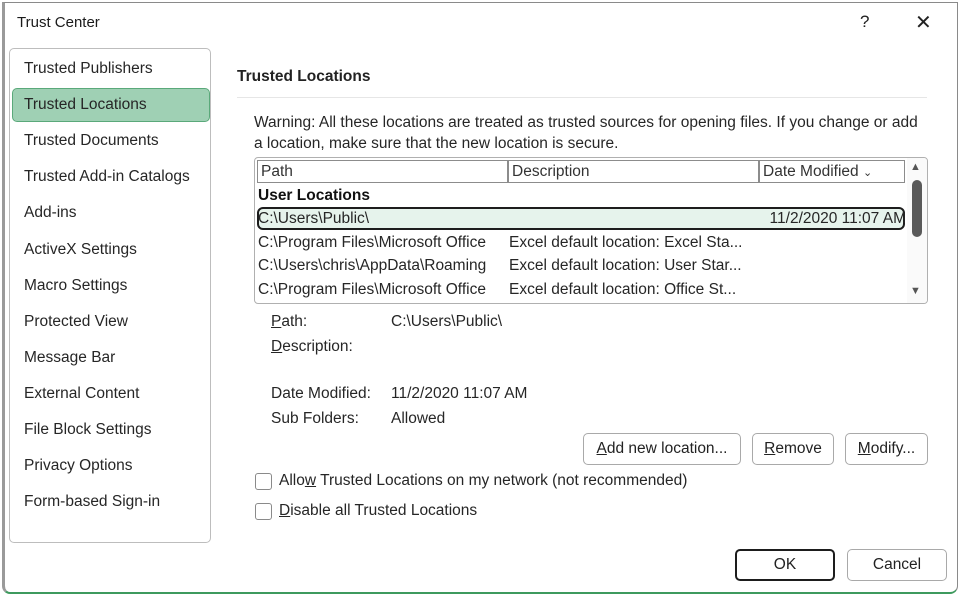 The width and height of the screenshot is (960, 597). What do you see at coordinates (111, 394) in the screenshot?
I see `sidebar-item-external-content: External Content` at bounding box center [111, 394].